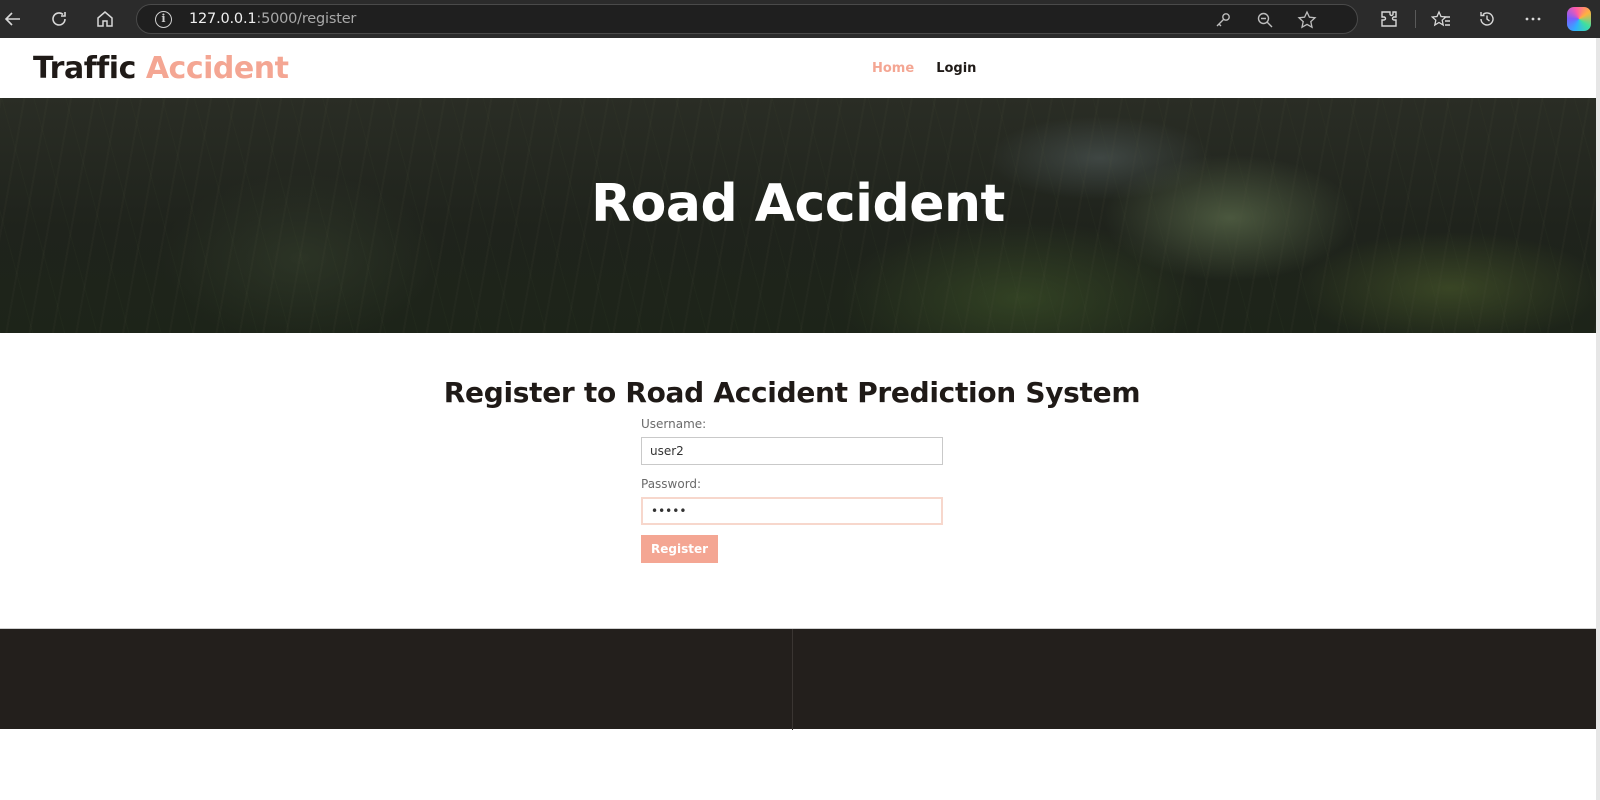 The image size is (1600, 800). What do you see at coordinates (671, 484) in the screenshot?
I see `password-label: Password:` at bounding box center [671, 484].